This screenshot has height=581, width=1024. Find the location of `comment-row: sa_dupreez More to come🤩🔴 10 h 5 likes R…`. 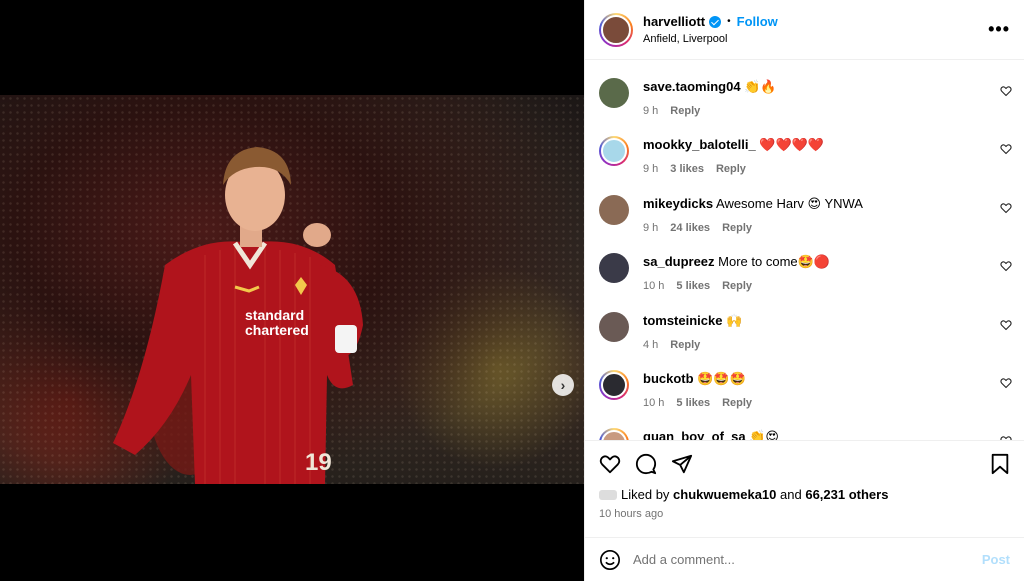

comment-row: sa_dupreez More to come🤩🔴 10 h 5 likes R… is located at coordinates (804, 282).